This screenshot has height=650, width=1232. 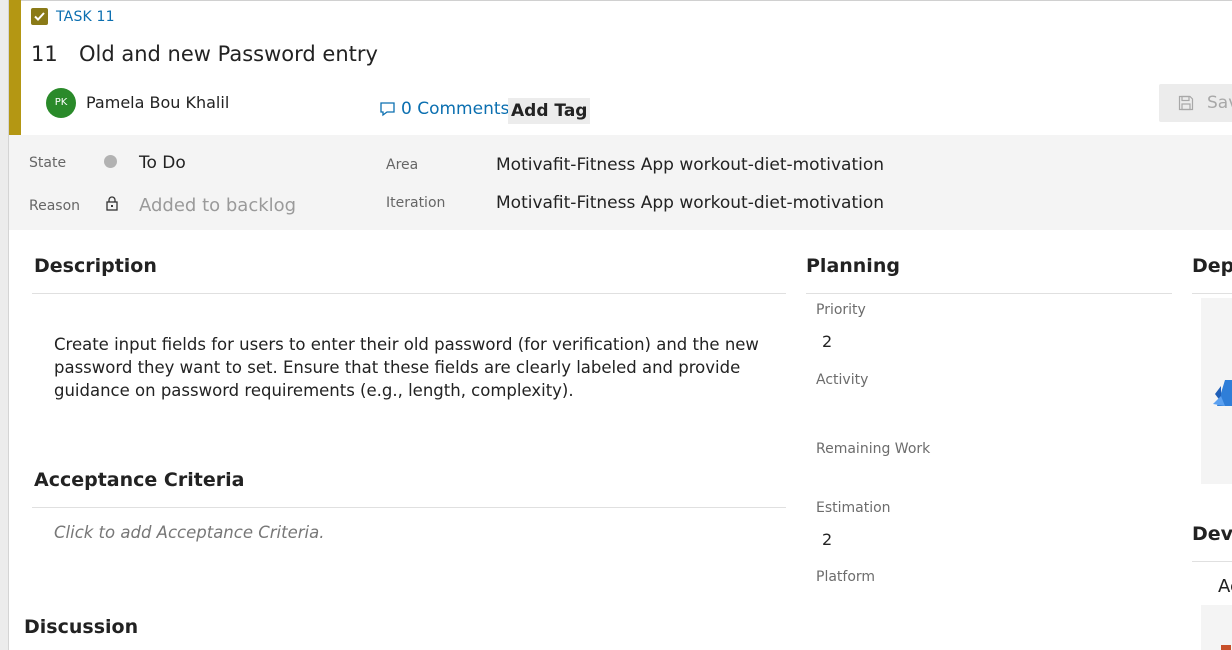 What do you see at coordinates (402, 165) in the screenshot?
I see `area-label: Area` at bounding box center [402, 165].